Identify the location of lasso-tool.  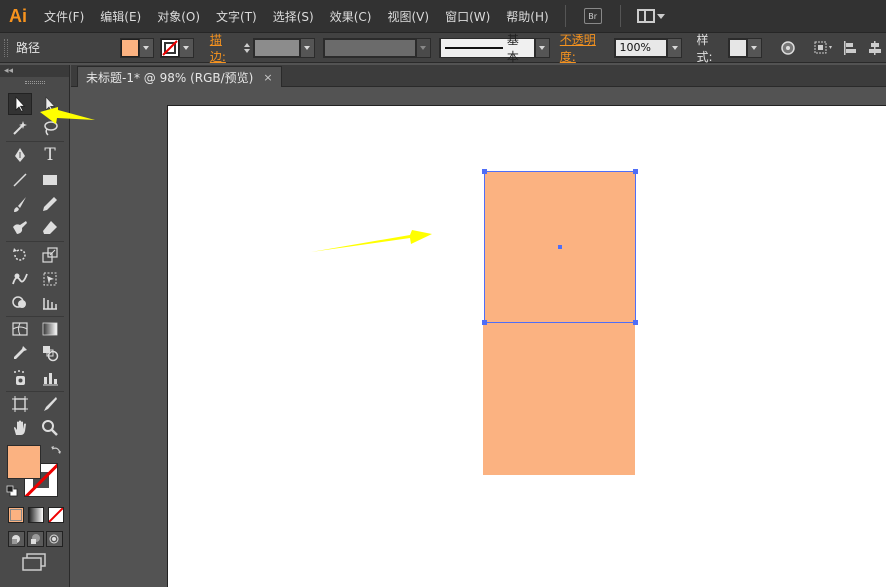
(50, 128).